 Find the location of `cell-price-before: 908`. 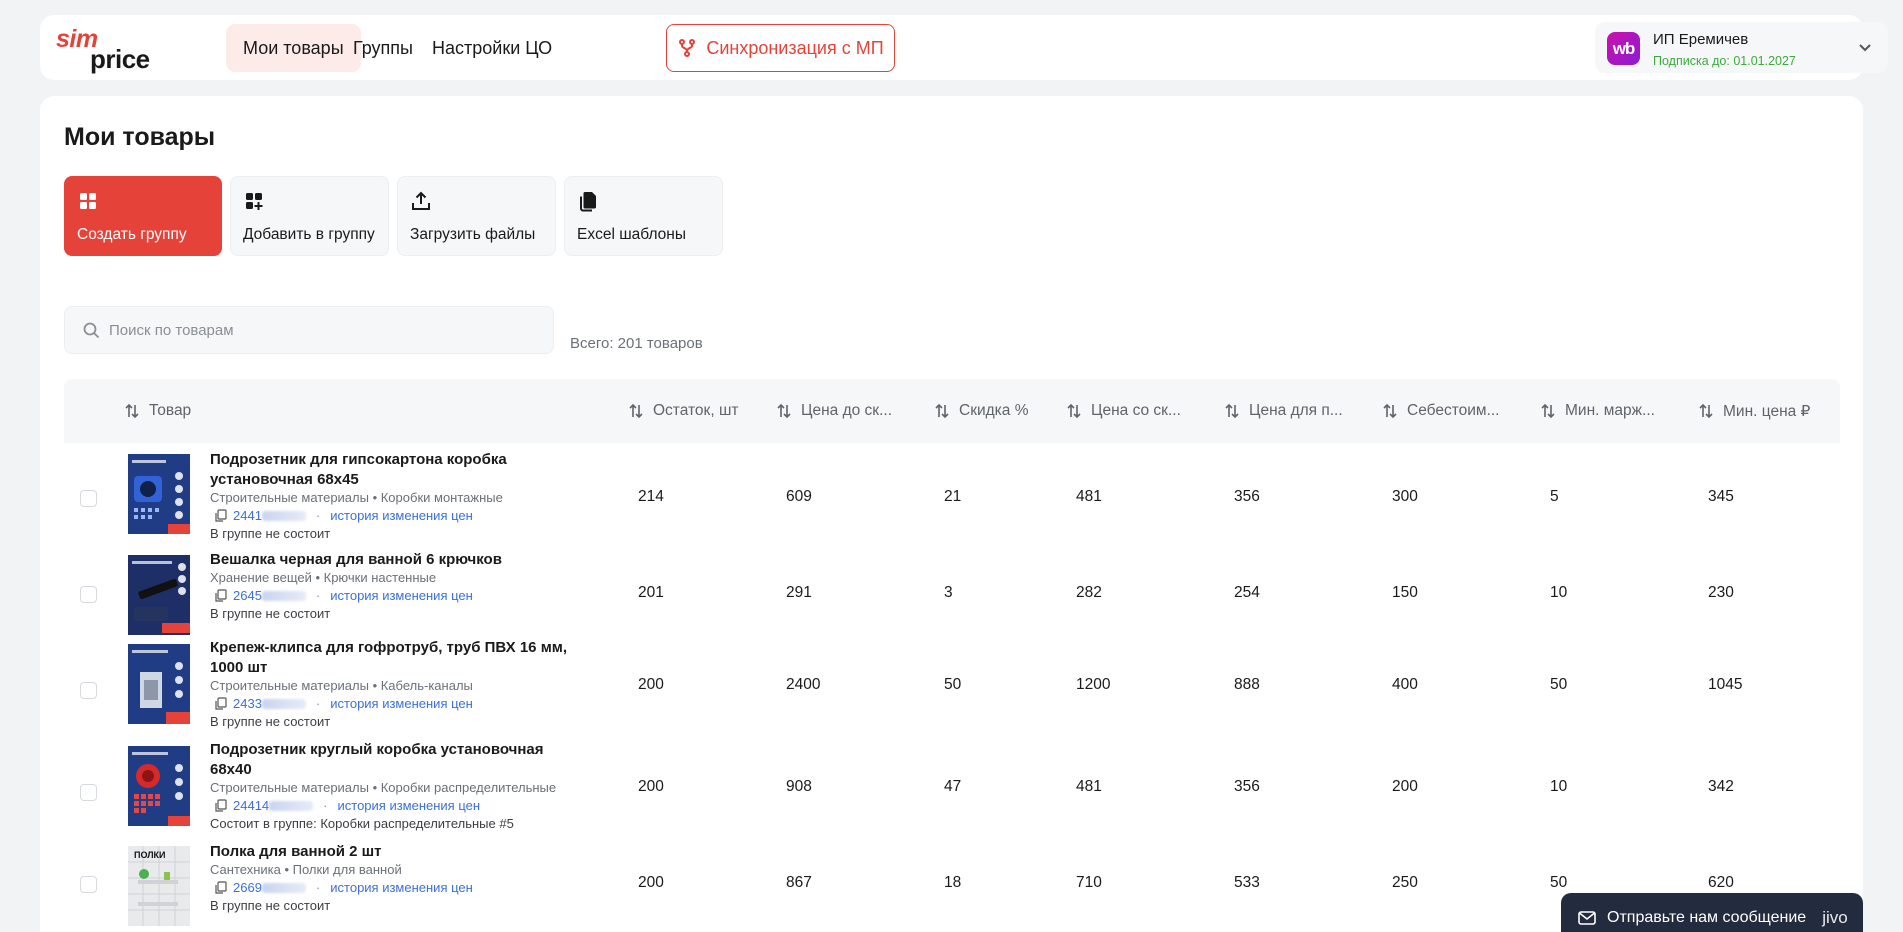

cell-price-before: 908 is located at coordinates (799, 786).